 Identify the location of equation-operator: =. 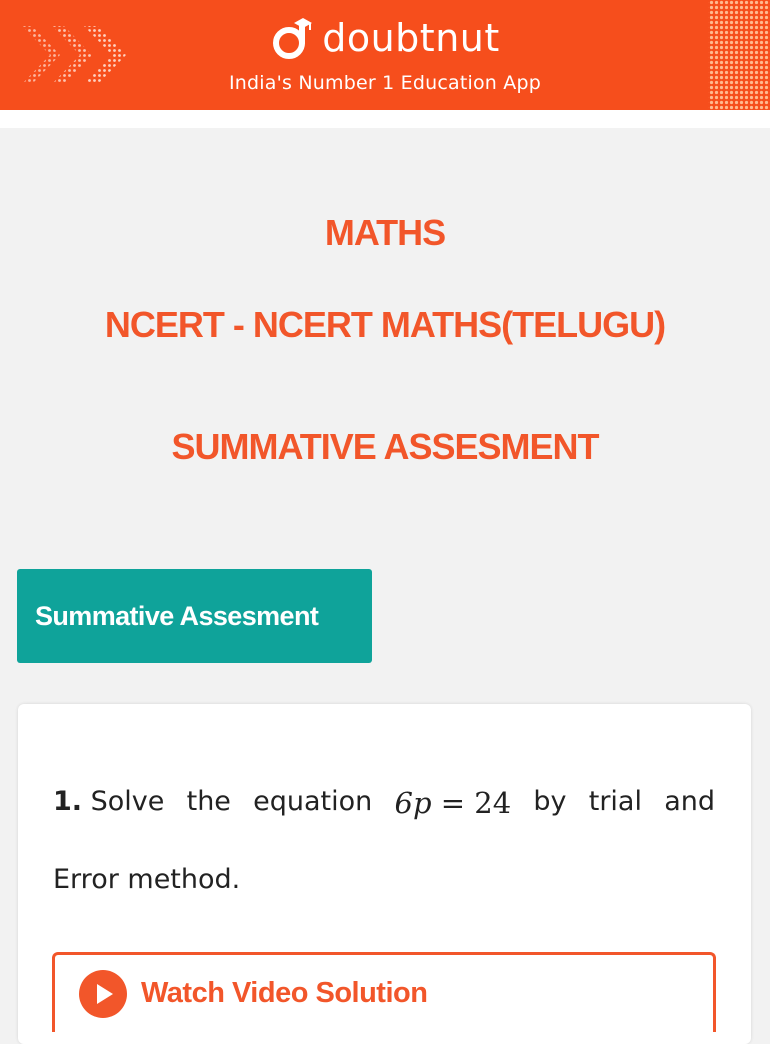
(453, 803).